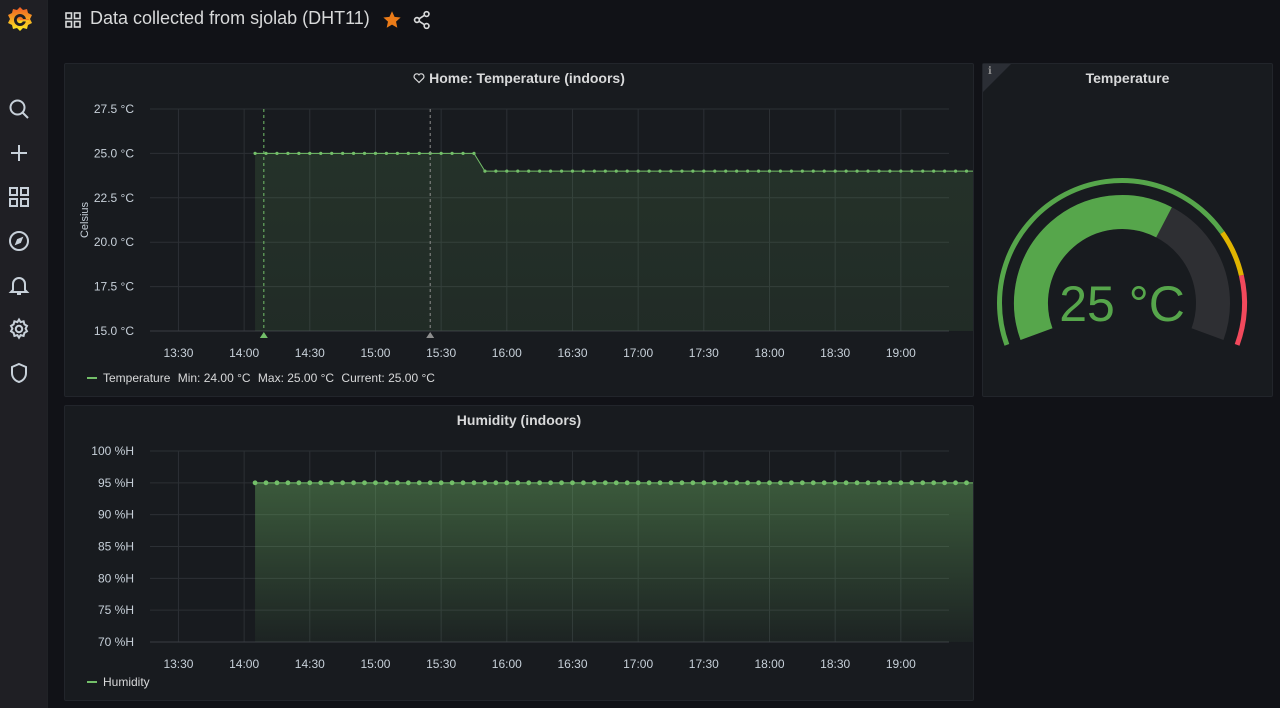 The image size is (1280, 708). Describe the element at coordinates (19, 373) in the screenshot. I see `server-admin-shield-icon` at that location.